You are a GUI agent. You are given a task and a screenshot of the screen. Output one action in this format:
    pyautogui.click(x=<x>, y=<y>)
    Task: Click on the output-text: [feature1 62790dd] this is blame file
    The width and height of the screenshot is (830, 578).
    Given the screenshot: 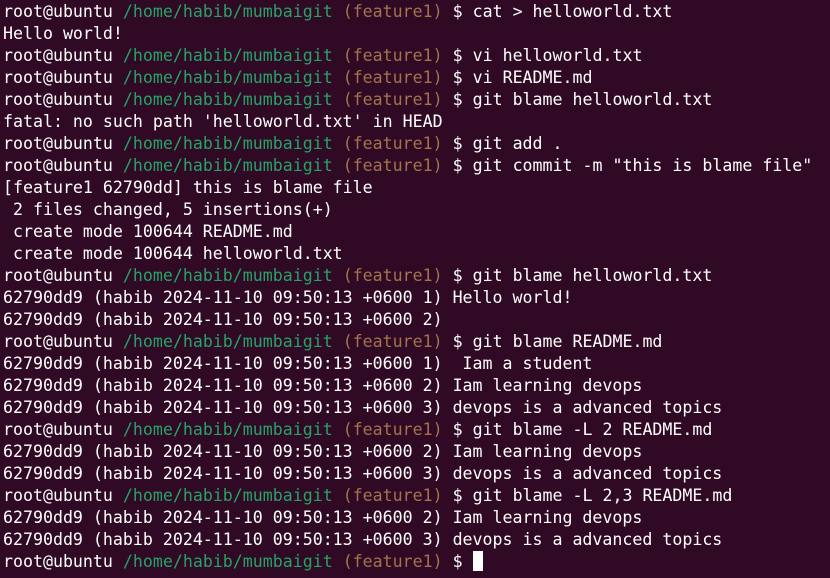 What is the action you would take?
    pyautogui.click(x=188, y=187)
    